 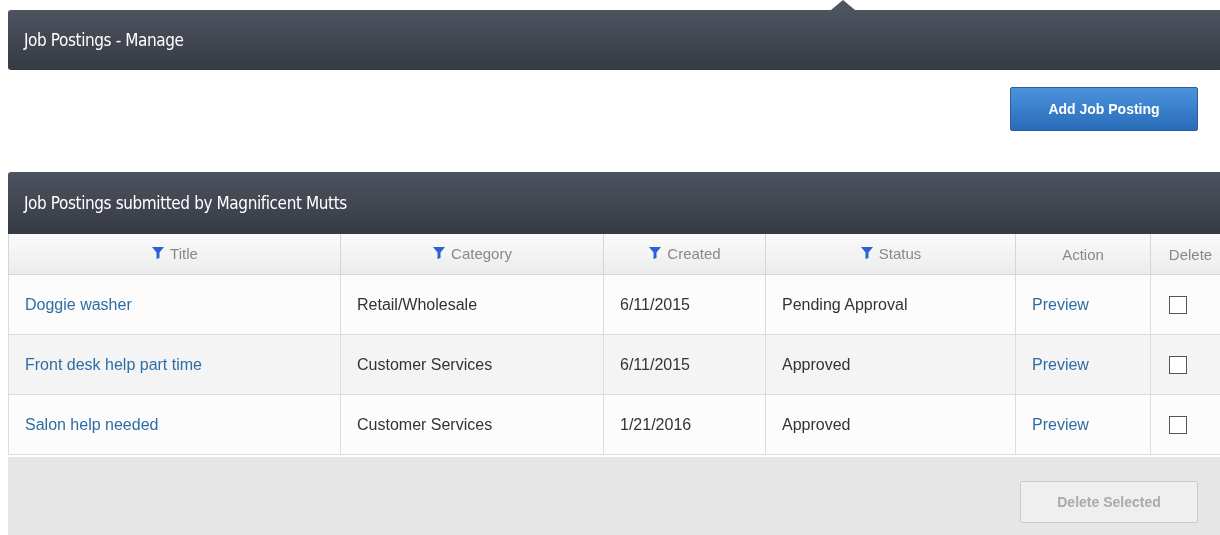 I want to click on column-label: Title, so click(x=184, y=253).